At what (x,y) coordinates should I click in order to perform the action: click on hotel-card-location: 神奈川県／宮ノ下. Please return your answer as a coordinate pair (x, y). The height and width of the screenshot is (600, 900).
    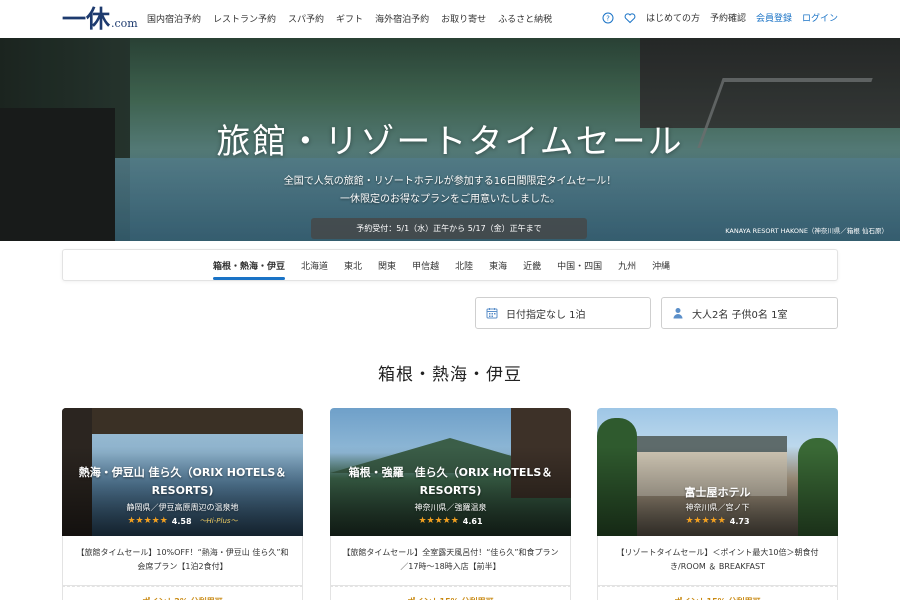
    Looking at the image, I should click on (717, 507).